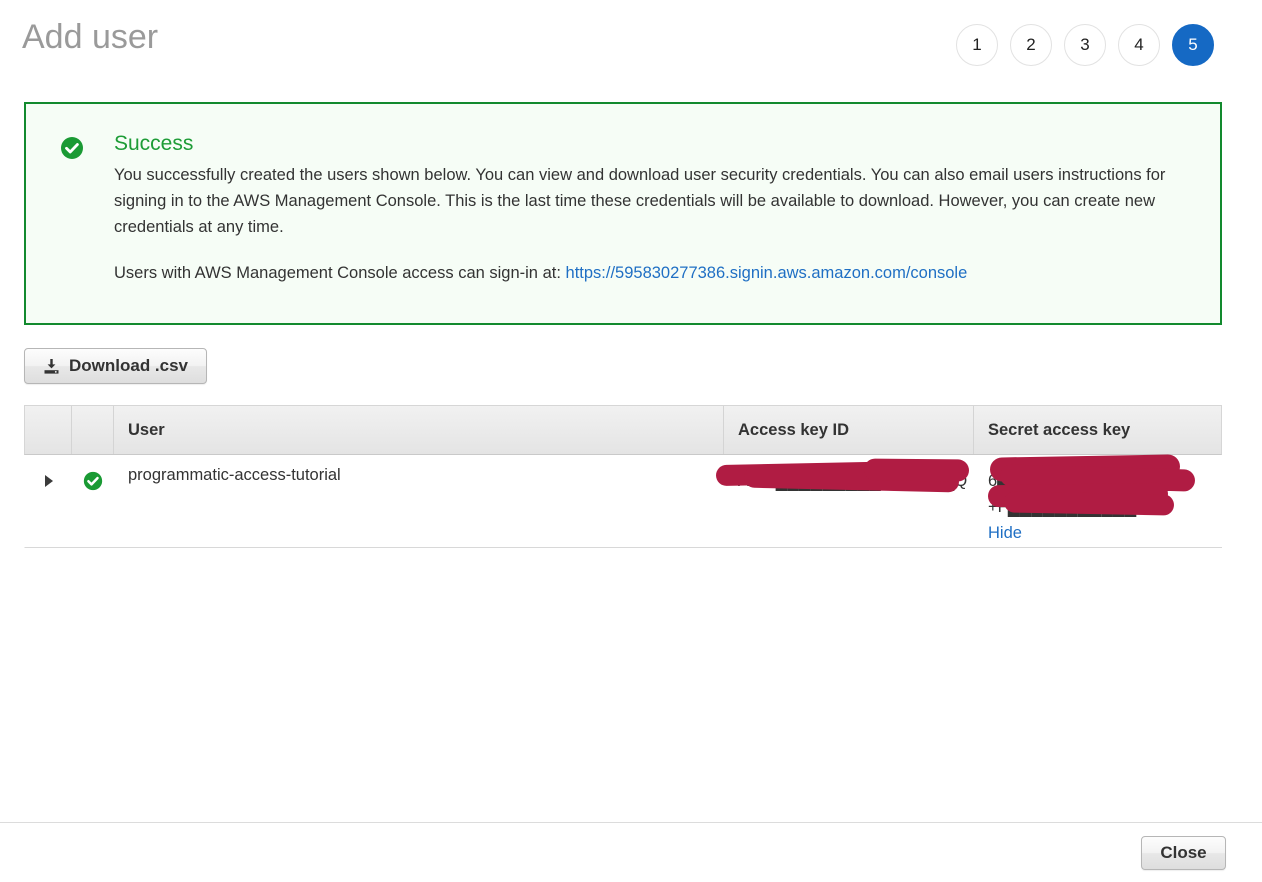 This screenshot has height=882, width=1262. What do you see at coordinates (48, 501) in the screenshot?
I see `row-expand-cell` at bounding box center [48, 501].